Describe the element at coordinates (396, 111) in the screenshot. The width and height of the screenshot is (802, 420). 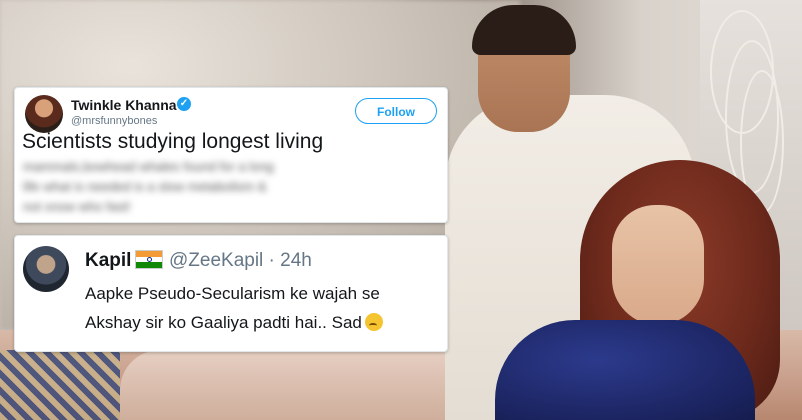
I see `follow-button: Follow` at that location.